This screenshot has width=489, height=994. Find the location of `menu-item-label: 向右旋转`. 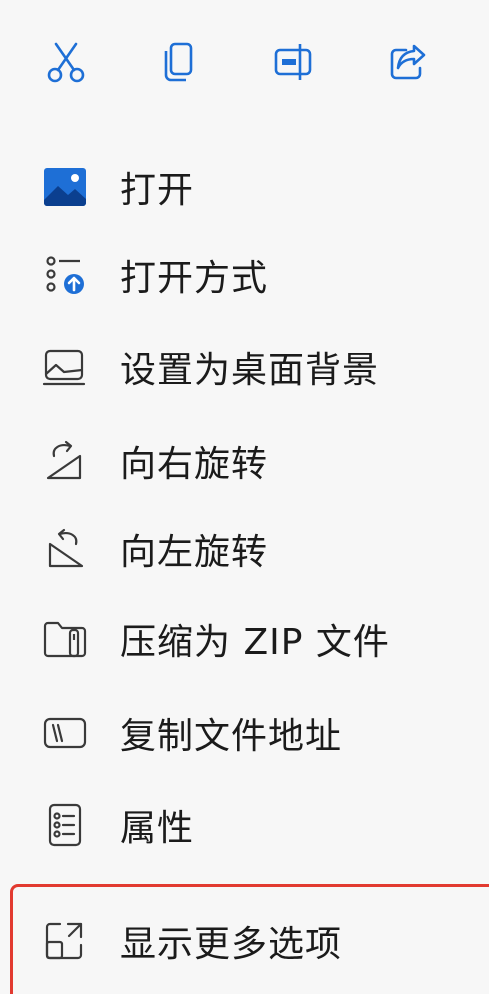

menu-item-label: 向右旋转 is located at coordinates (194, 464).